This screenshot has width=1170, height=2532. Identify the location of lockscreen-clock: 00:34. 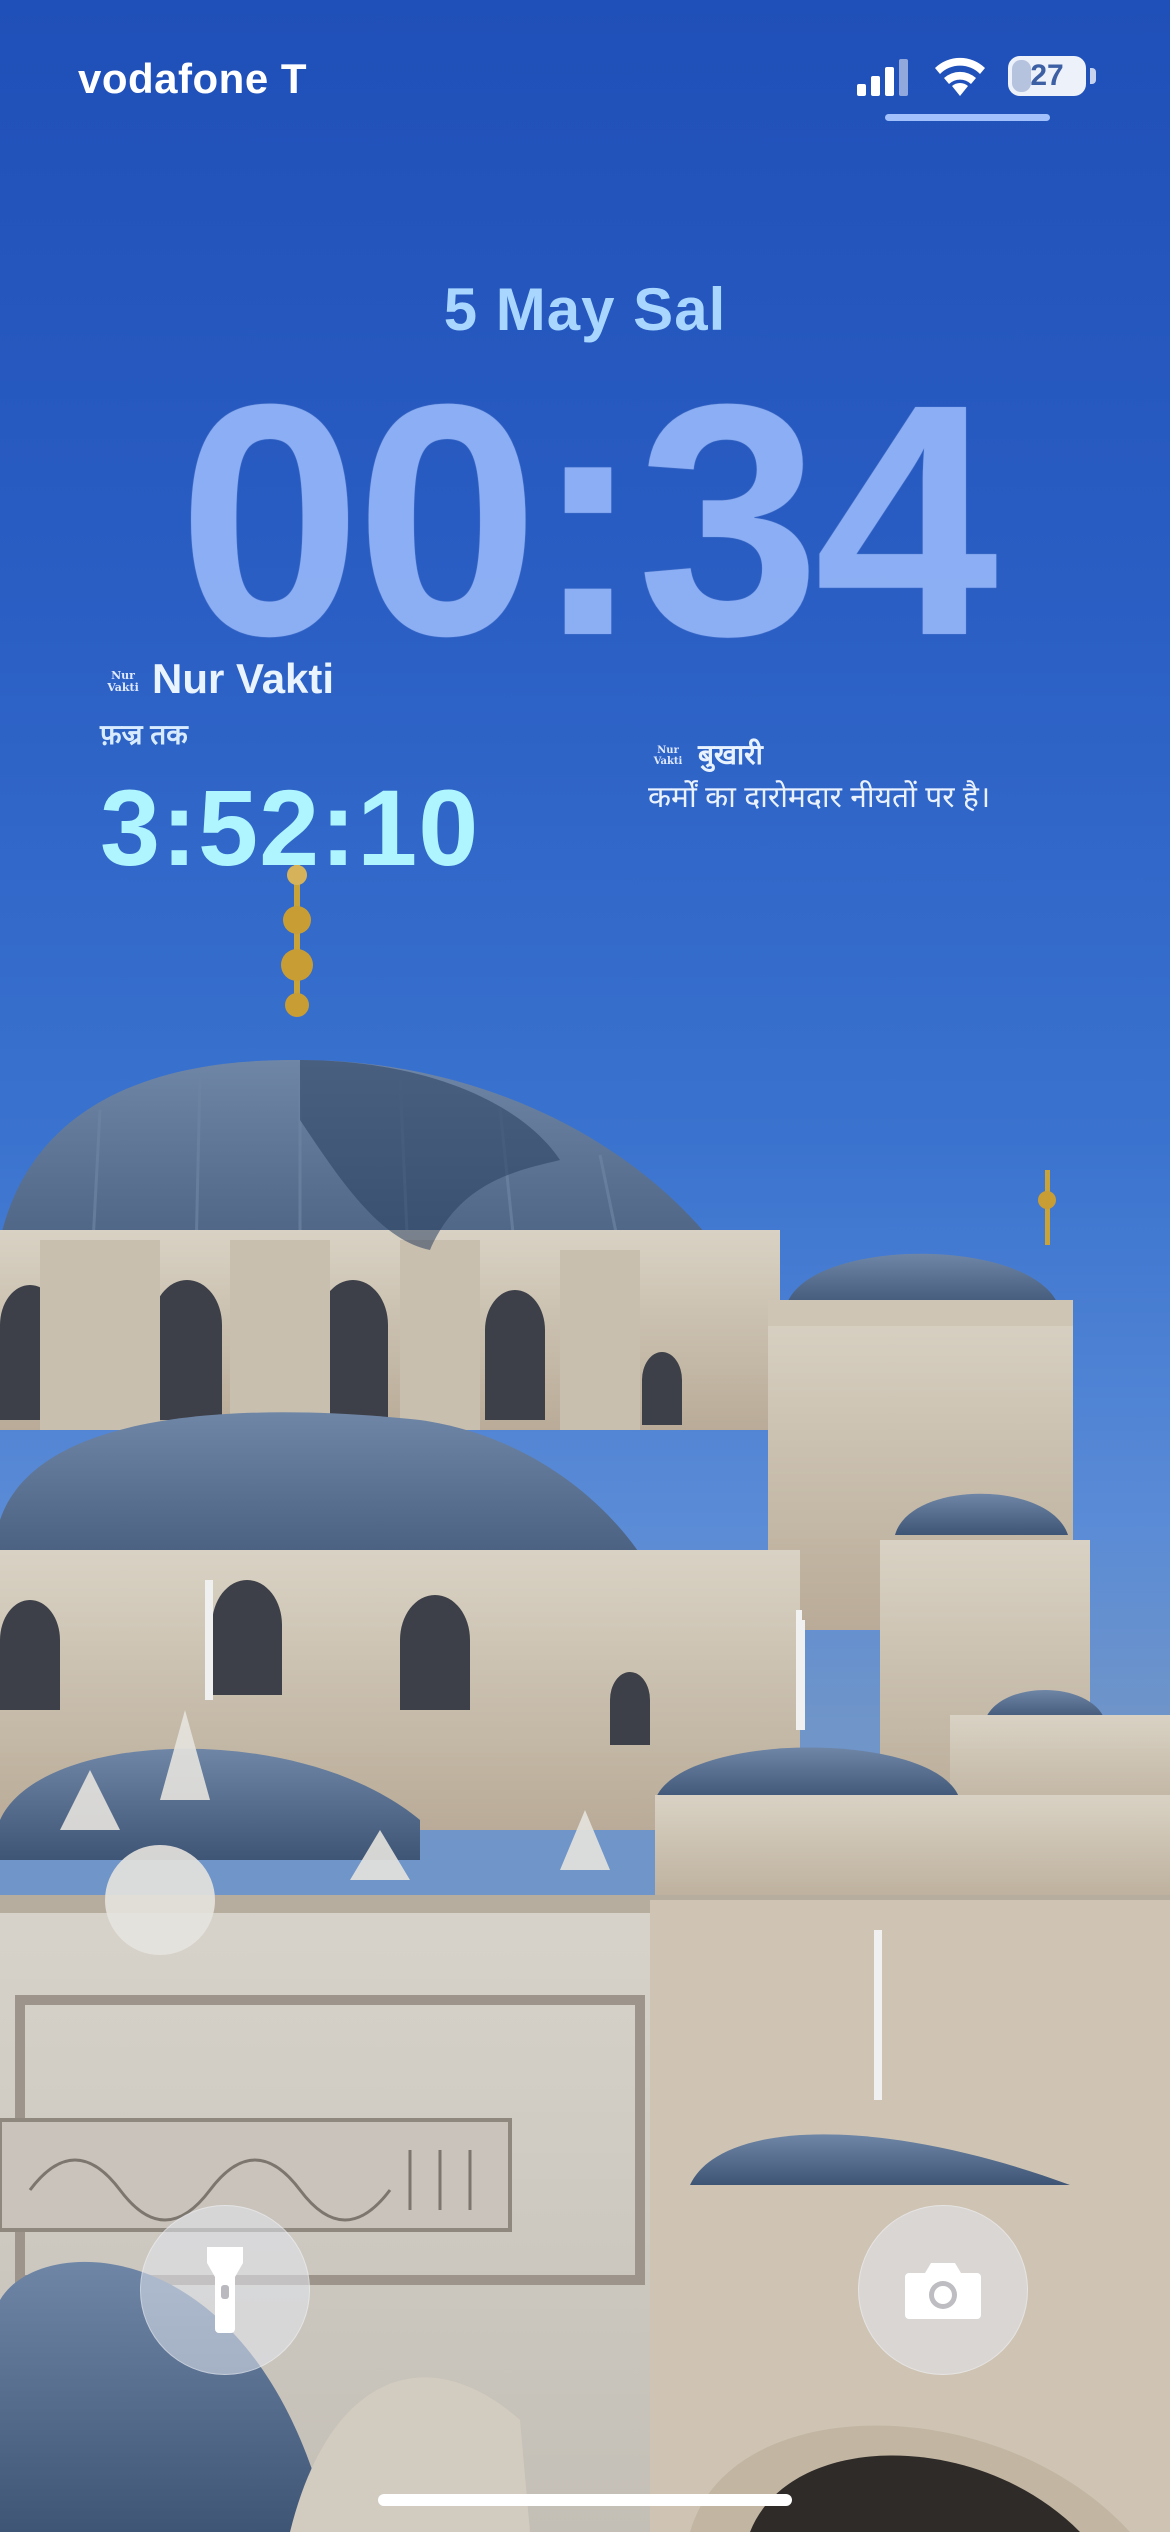
(585, 520).